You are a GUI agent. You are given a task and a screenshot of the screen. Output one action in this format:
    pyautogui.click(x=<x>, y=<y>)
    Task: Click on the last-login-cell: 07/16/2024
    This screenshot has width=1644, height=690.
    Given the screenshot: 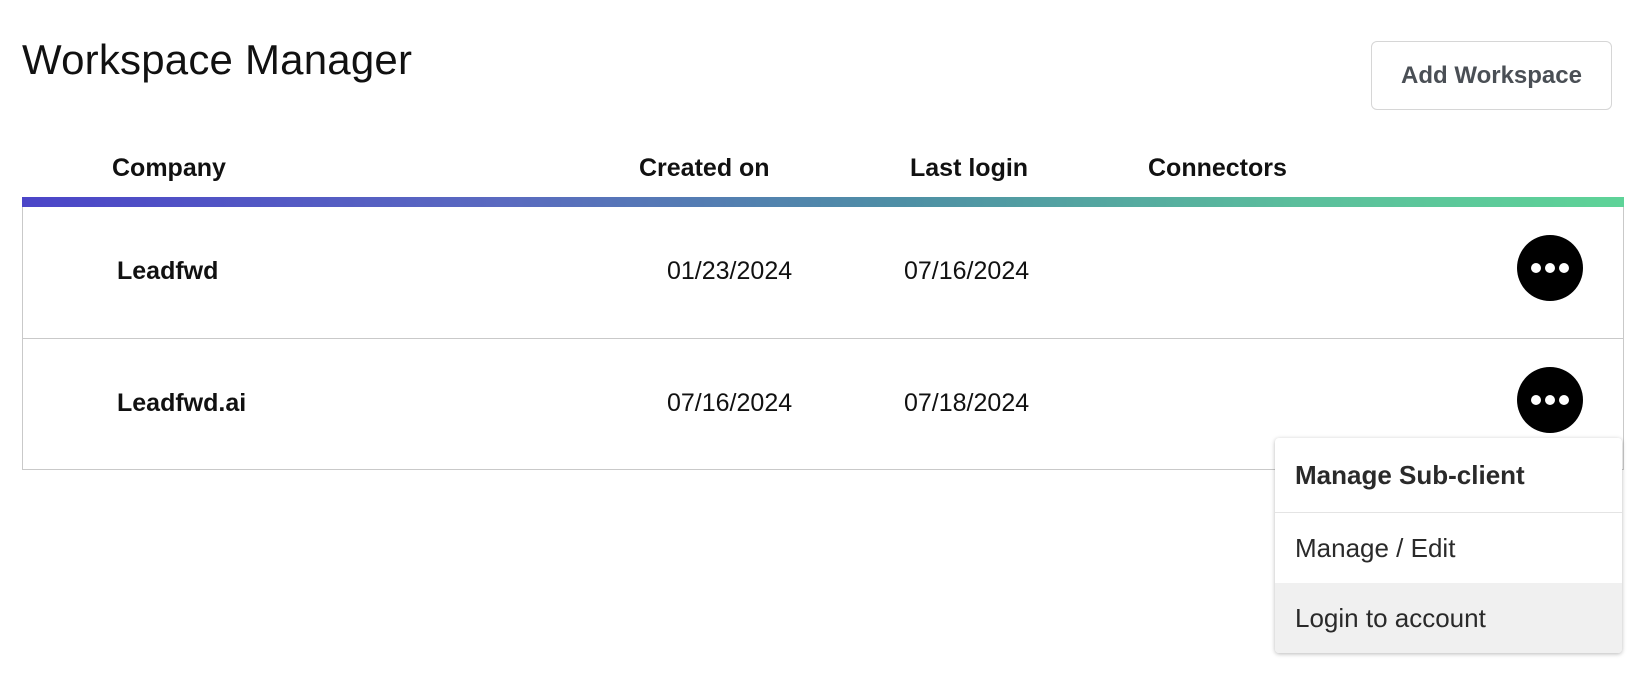 What is the action you would take?
    pyautogui.click(x=967, y=271)
    